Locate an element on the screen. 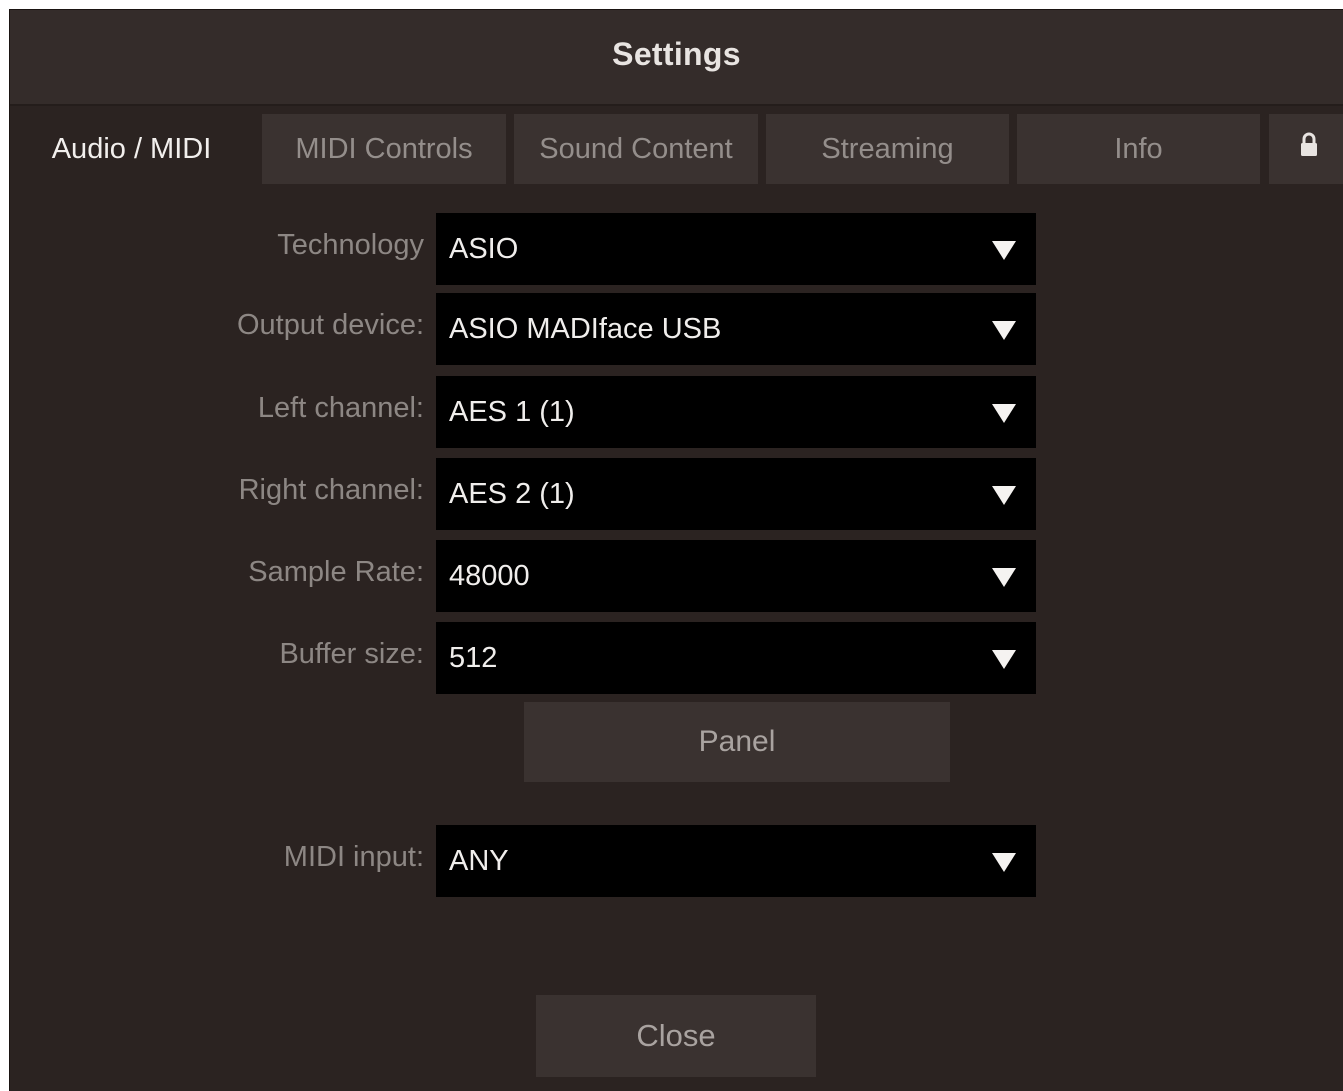 The image size is (1343, 1091). panel-button: Panel is located at coordinates (737, 742).